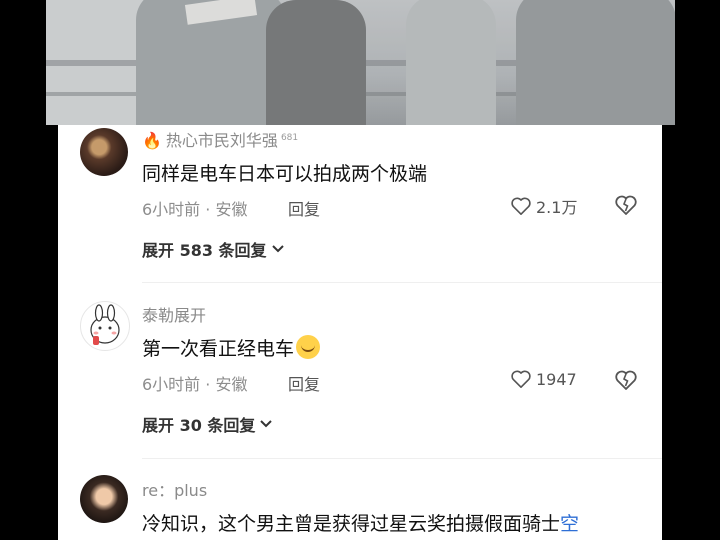  I want to click on comment-text: 冷知识，这个男主曾是获得过星云奖拍摄假面骑士空, so click(361, 524).